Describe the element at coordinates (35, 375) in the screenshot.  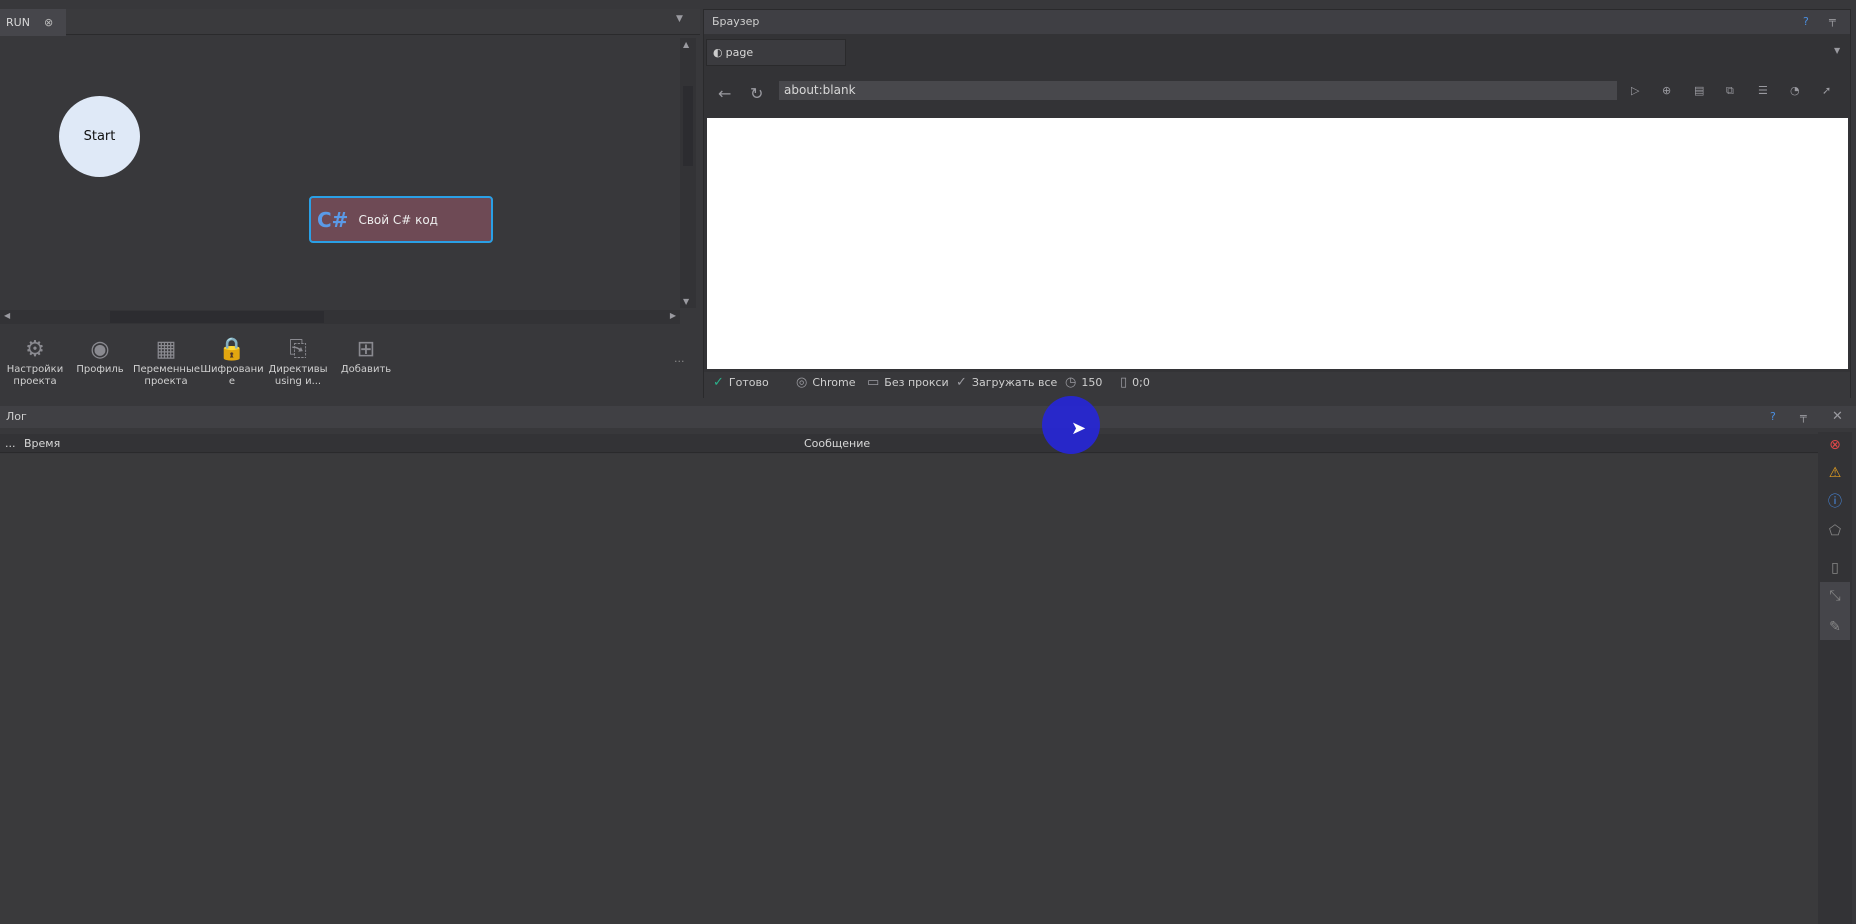
I see `toolbar-label: Настройки проекта` at that location.